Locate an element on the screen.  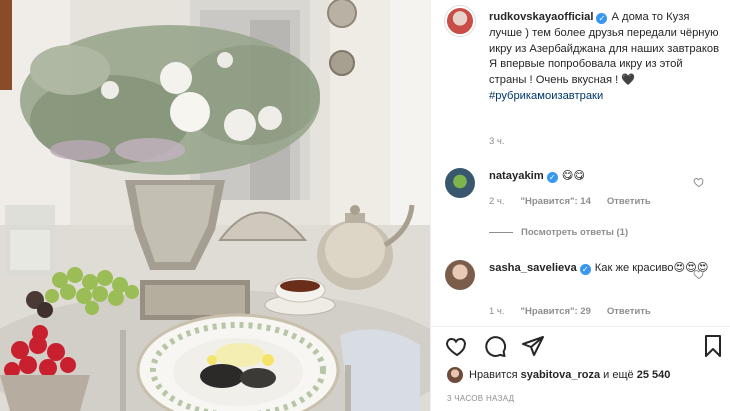
comment-1-text: 😋😋 is located at coordinates (573, 176).